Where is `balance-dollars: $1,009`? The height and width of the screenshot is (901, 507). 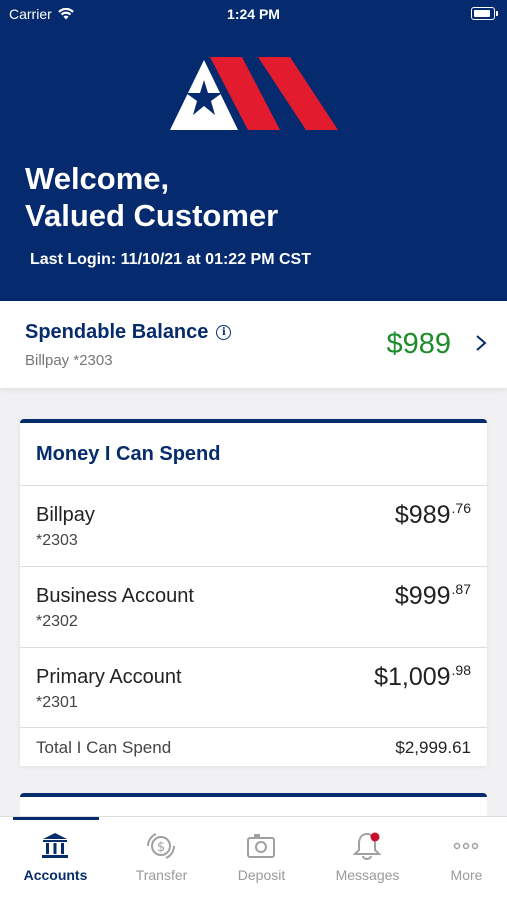
balance-dollars: $1,009 is located at coordinates (412, 677).